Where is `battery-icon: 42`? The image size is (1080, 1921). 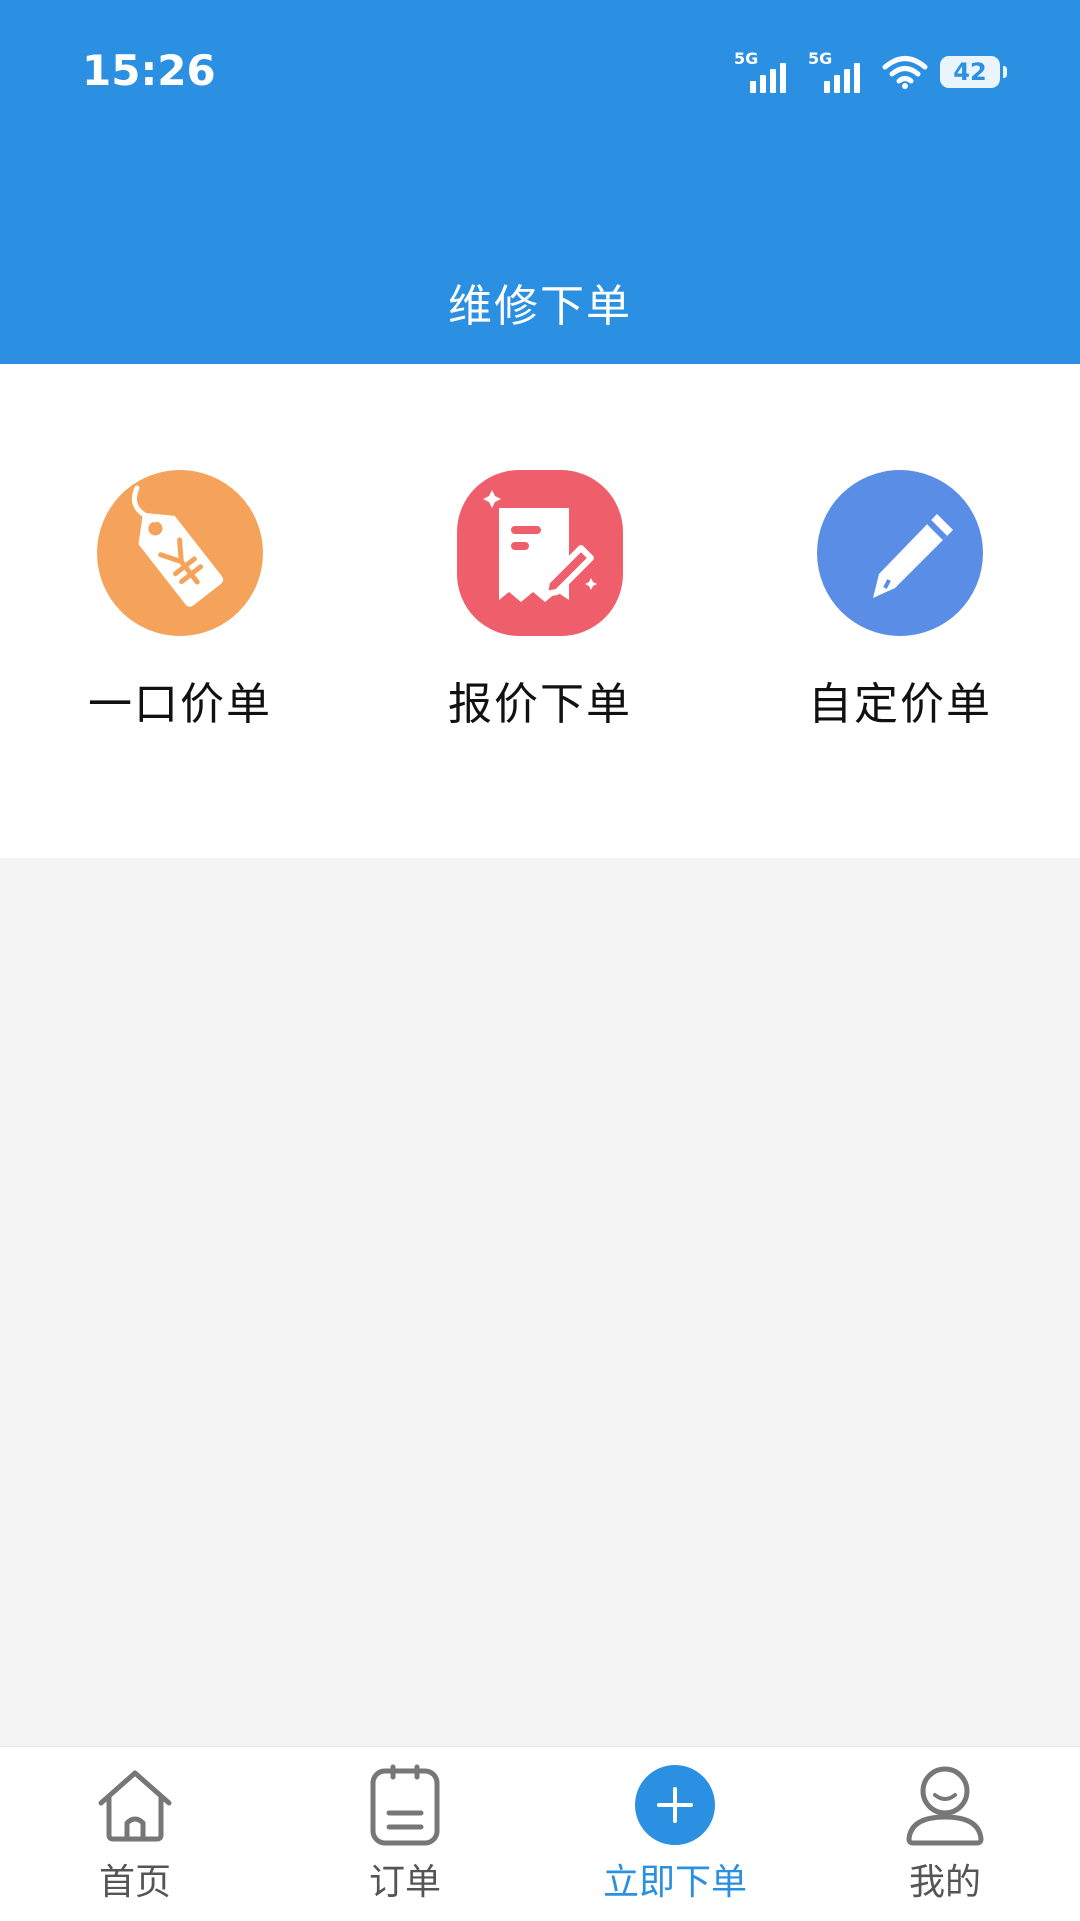
battery-icon: 42 is located at coordinates (973, 72).